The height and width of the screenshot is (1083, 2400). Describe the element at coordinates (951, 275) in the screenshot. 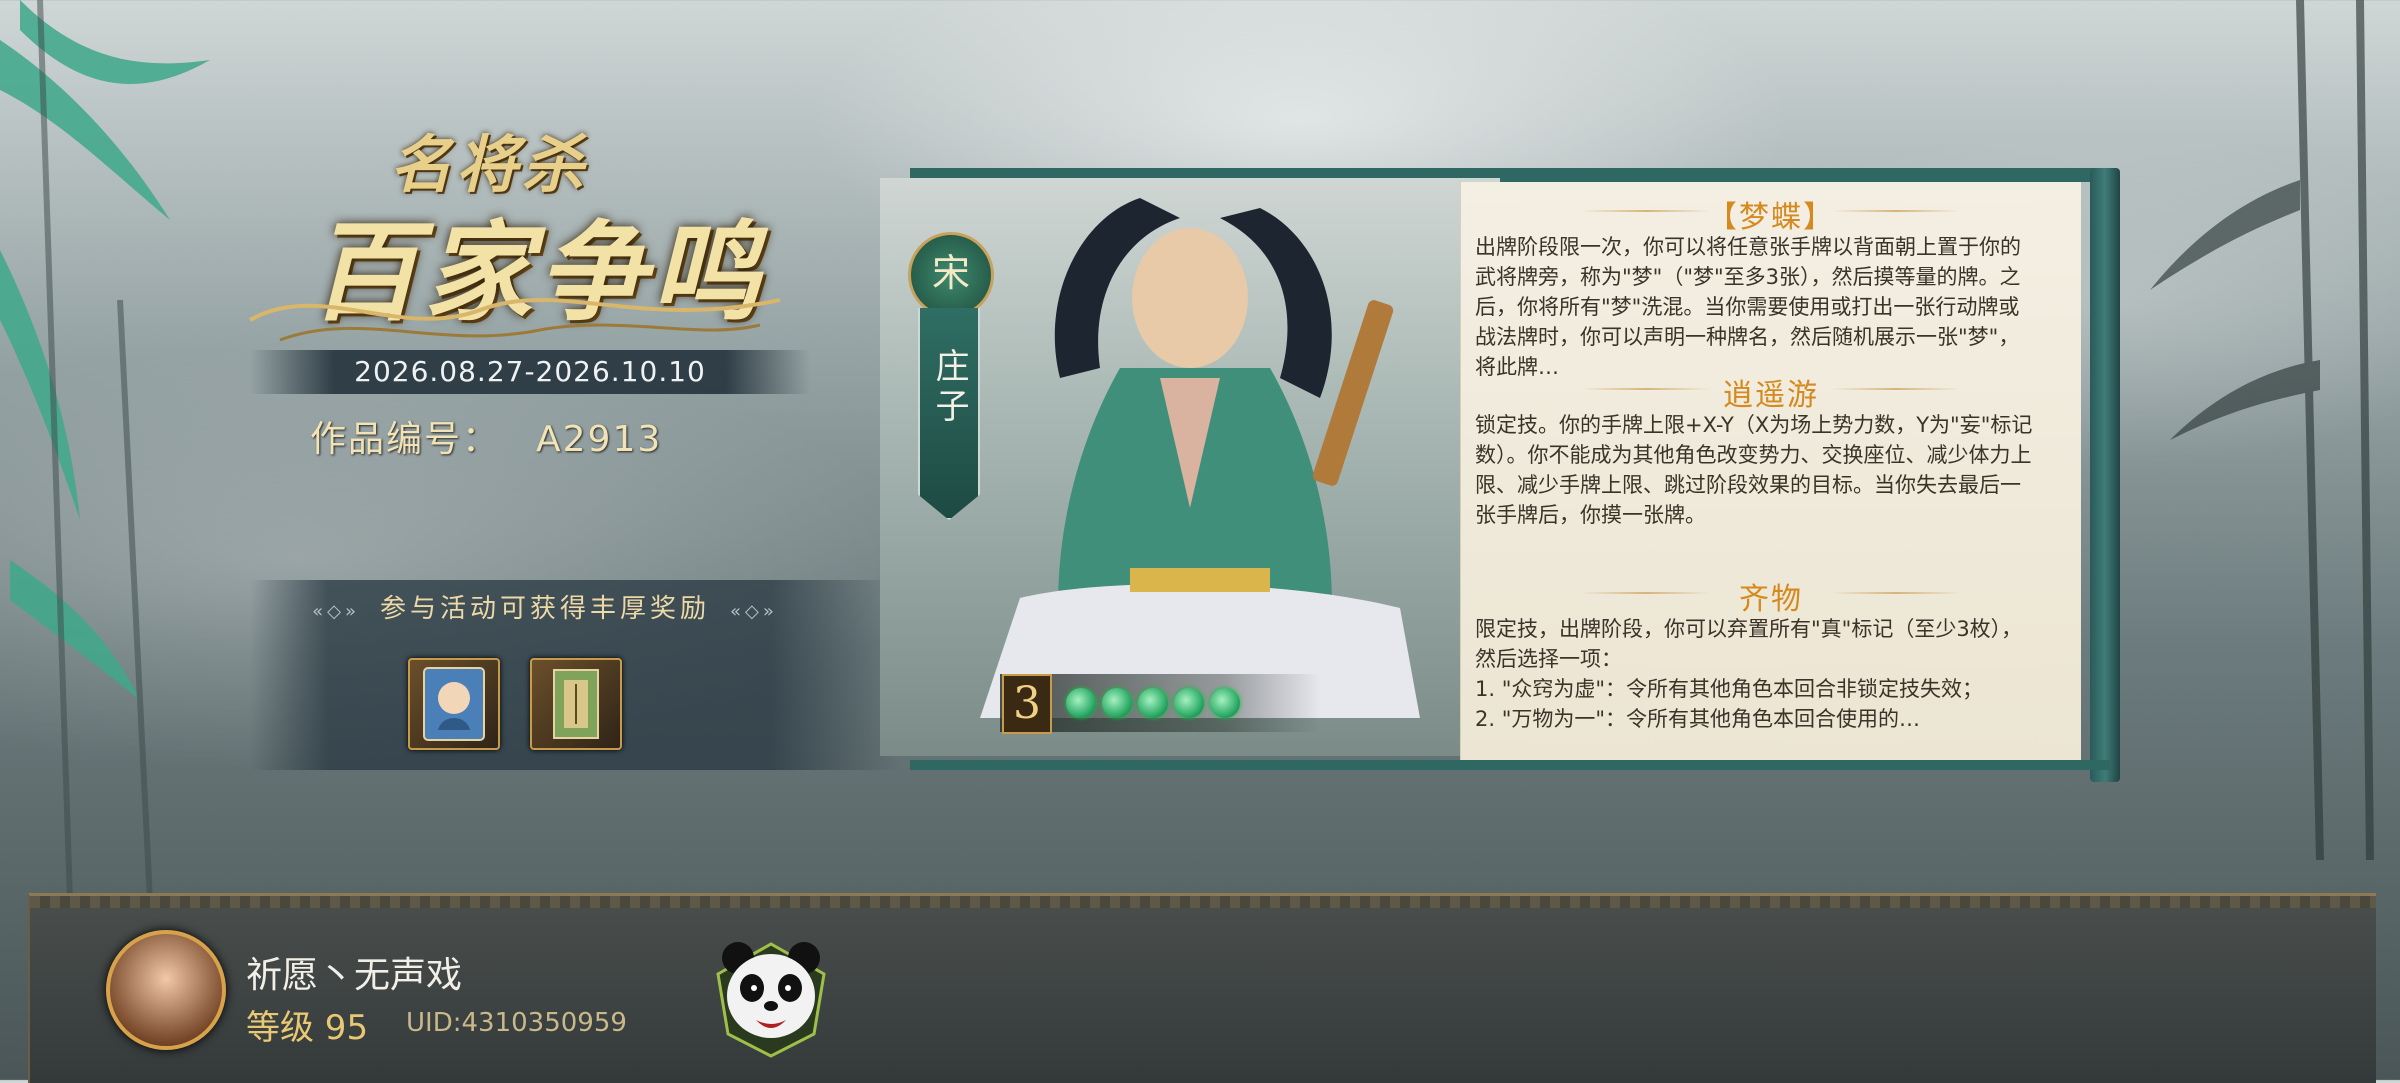

I see `faction-badge: 宋` at that location.